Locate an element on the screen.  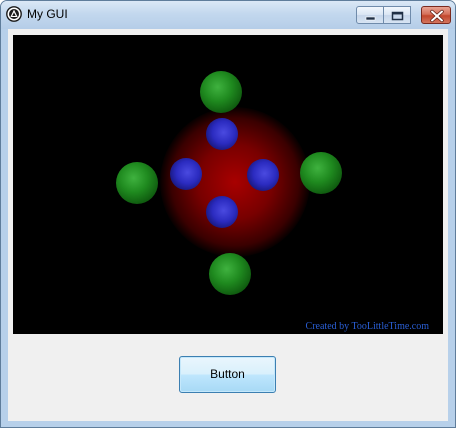
green-ball-top is located at coordinates (221, 92).